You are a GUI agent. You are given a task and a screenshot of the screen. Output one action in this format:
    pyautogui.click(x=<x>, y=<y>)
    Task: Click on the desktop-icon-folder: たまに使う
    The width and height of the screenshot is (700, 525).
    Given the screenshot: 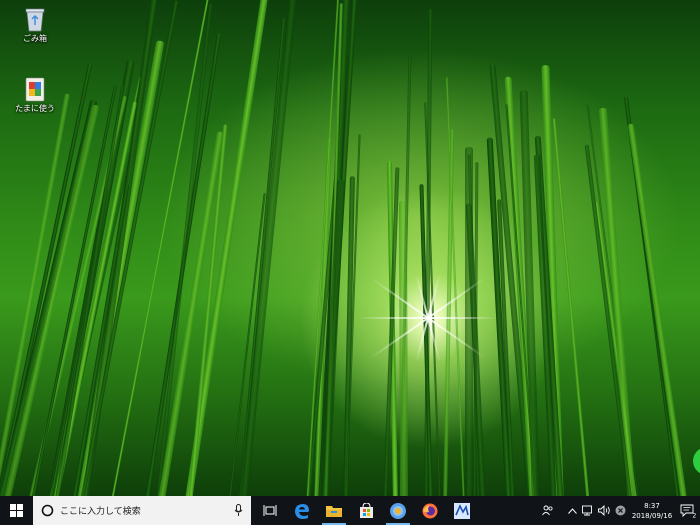 What is the action you would take?
    pyautogui.click(x=35, y=95)
    